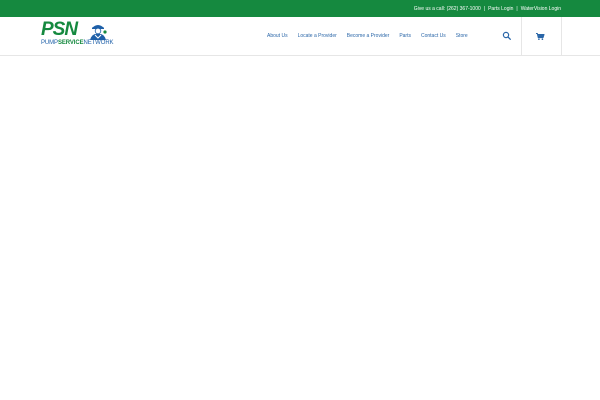 This screenshot has height=400, width=600. I want to click on parts-login-link: Parts Login, so click(500, 9).